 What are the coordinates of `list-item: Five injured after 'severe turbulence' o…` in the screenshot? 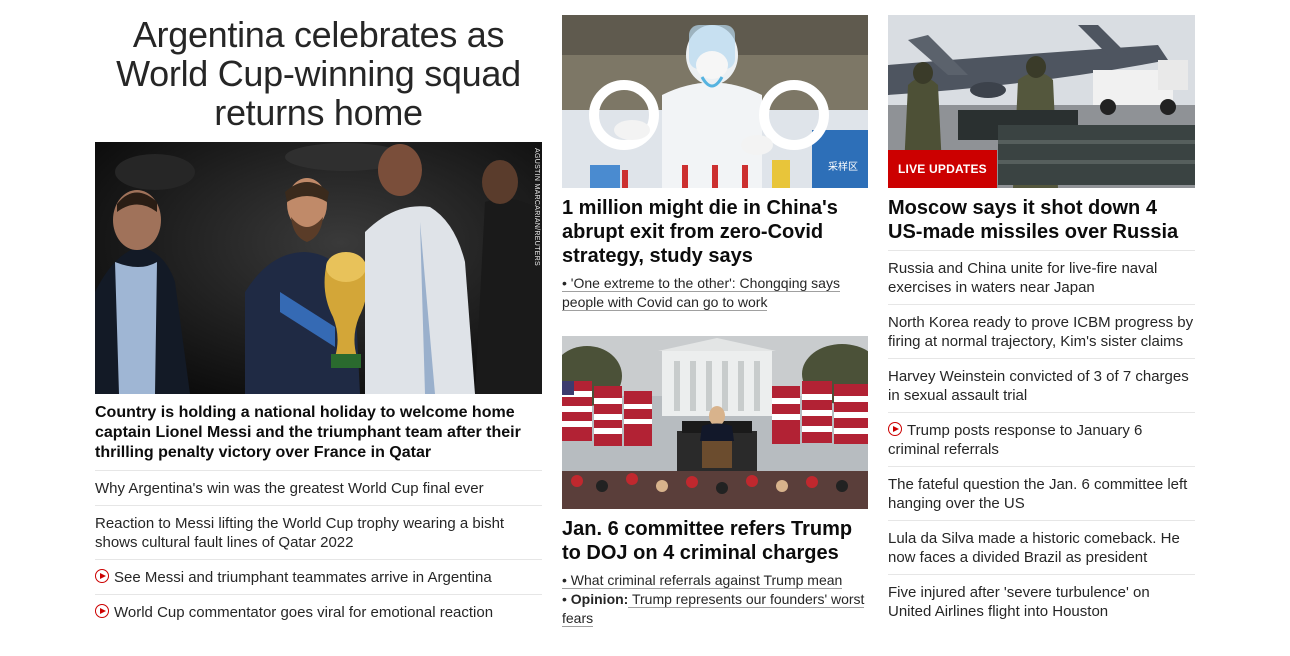 It's located at (1041, 601).